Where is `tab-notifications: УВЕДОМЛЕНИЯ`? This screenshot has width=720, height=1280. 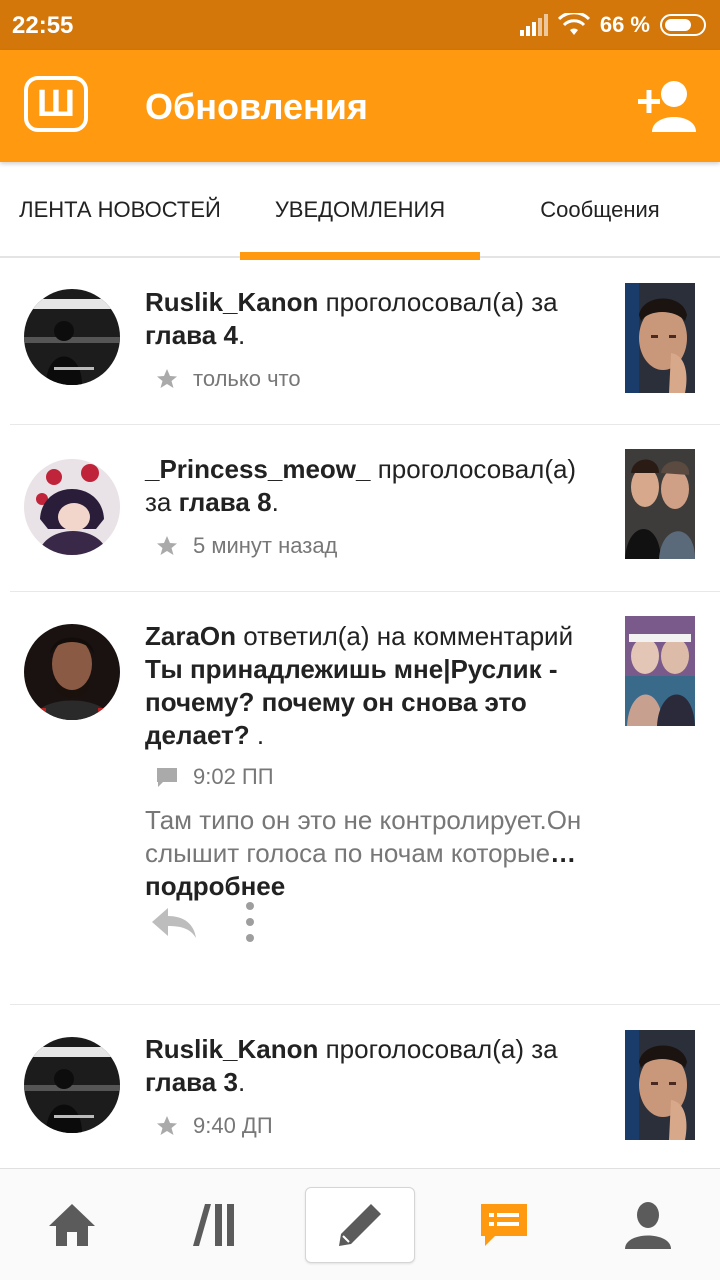 tab-notifications: УВЕДОМЛЕНИЯ is located at coordinates (360, 211).